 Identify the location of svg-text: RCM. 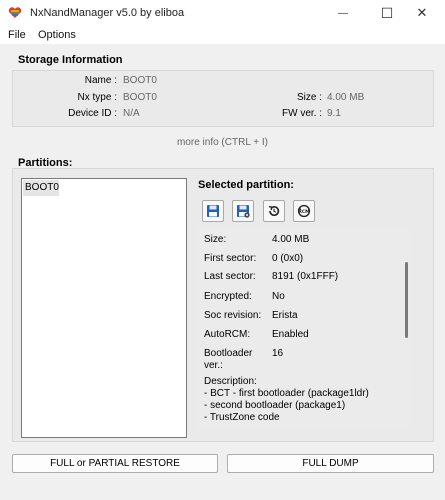
(304, 212).